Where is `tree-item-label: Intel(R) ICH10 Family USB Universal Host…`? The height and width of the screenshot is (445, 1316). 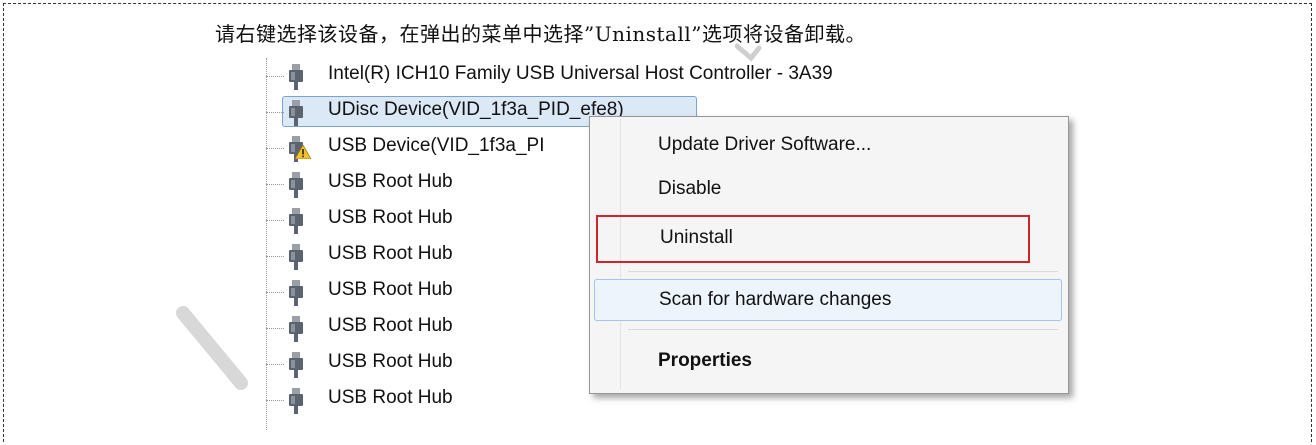 tree-item-label: Intel(R) ICH10 Family USB Universal Host… is located at coordinates (580, 73).